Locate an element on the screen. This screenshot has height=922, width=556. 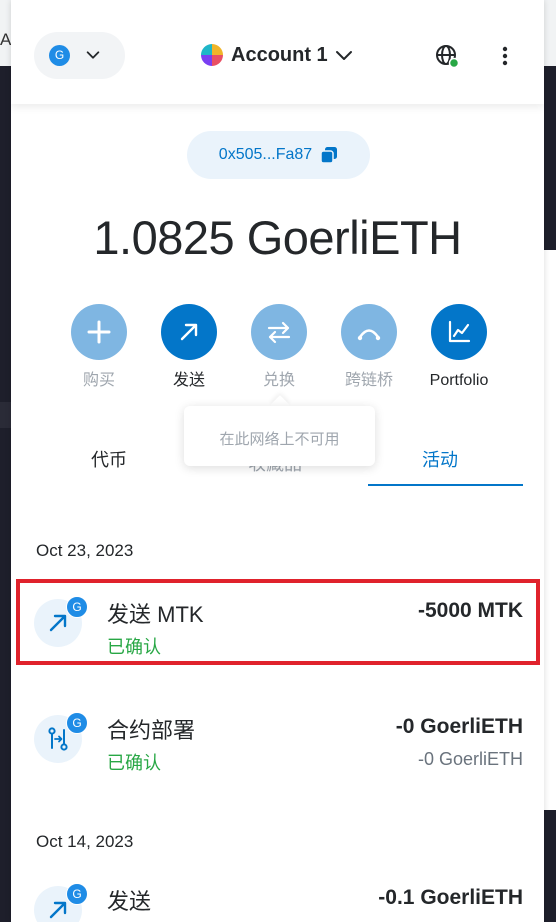
copy-icon is located at coordinates (329, 155).